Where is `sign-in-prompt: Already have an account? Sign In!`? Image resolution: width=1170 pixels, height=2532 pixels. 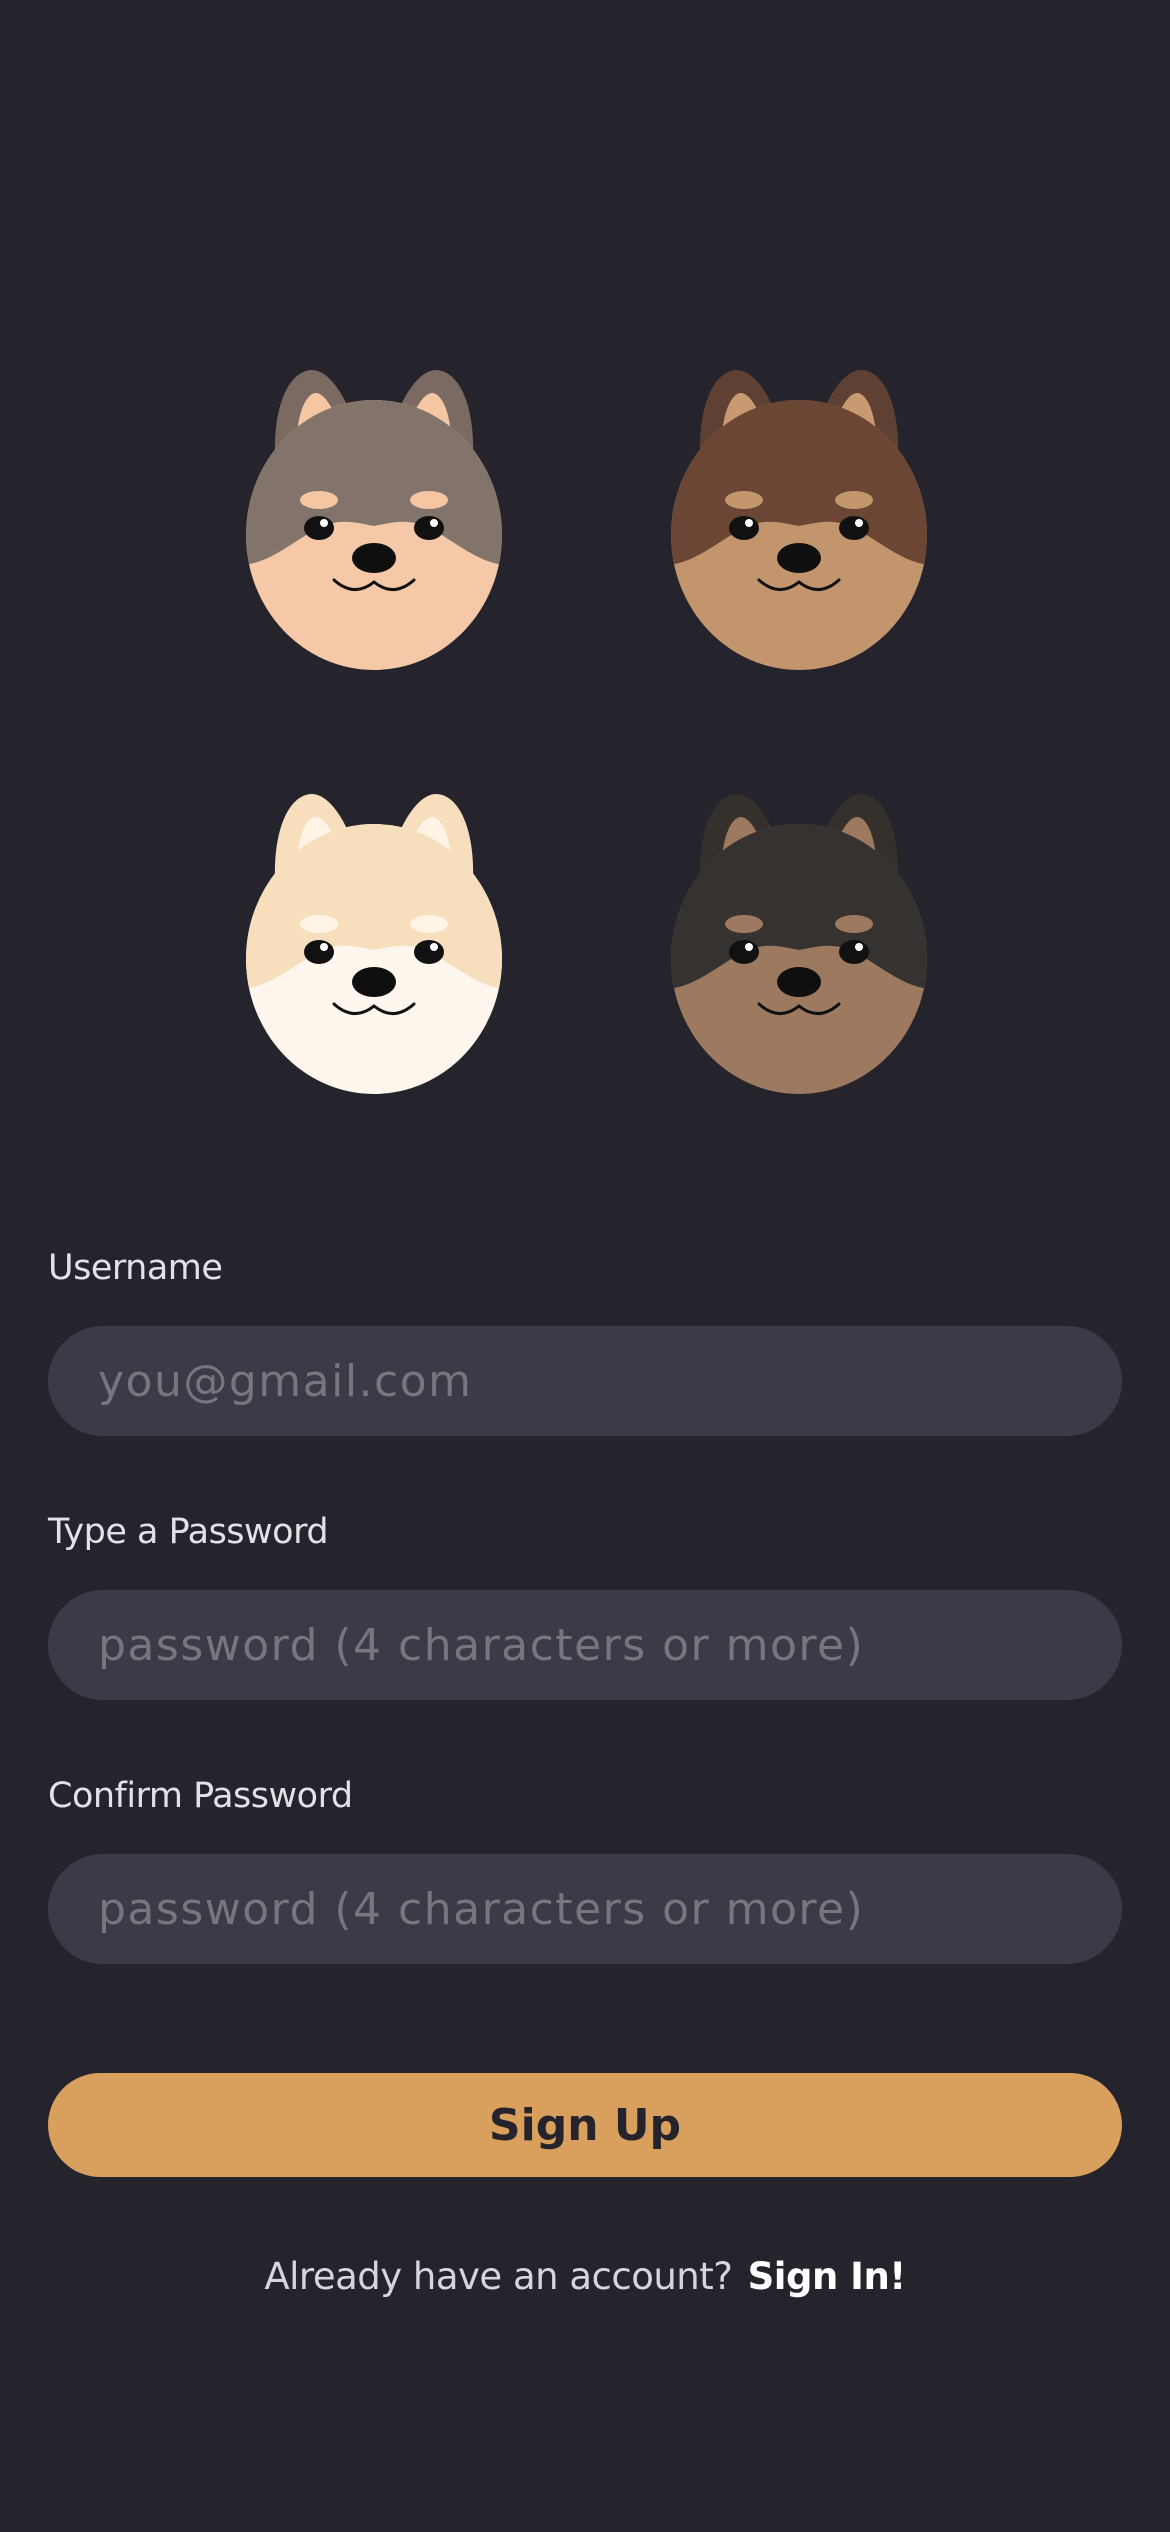 sign-in-prompt: Already have an account? Sign In! is located at coordinates (585, 2276).